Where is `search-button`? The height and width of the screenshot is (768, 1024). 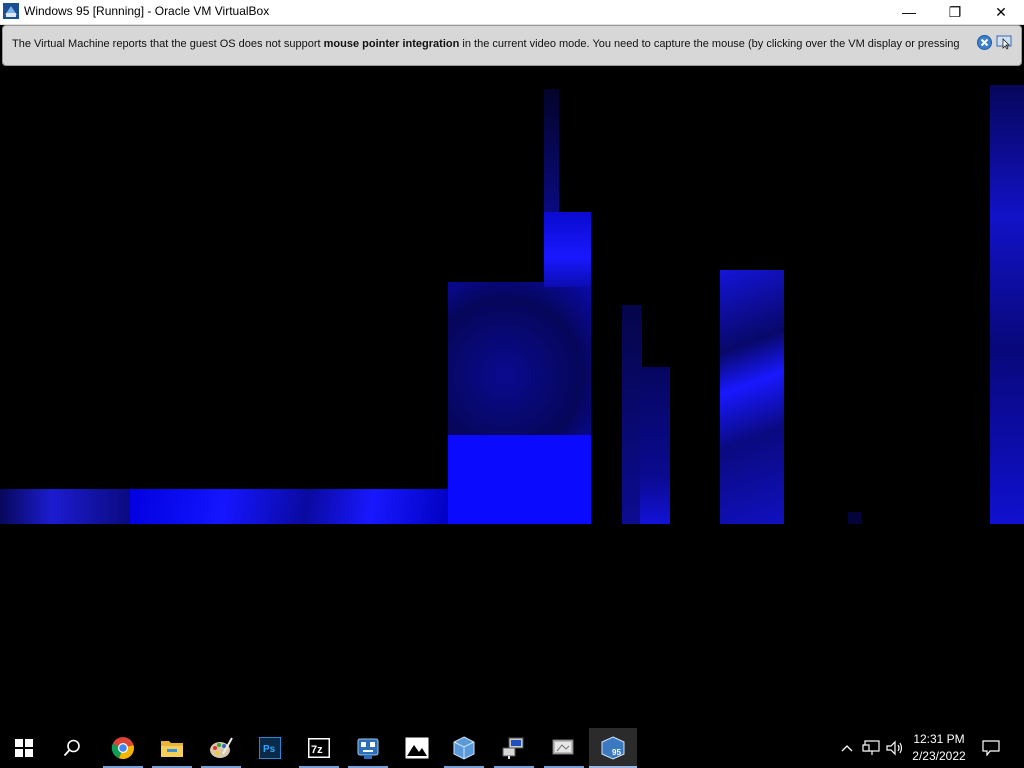
search-button is located at coordinates (72, 748).